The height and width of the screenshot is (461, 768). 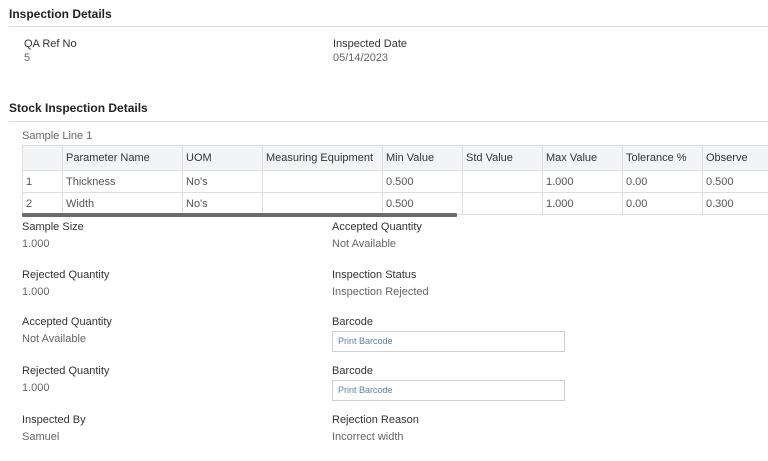 What do you see at coordinates (42, 158) in the screenshot?
I see `column-header` at bounding box center [42, 158].